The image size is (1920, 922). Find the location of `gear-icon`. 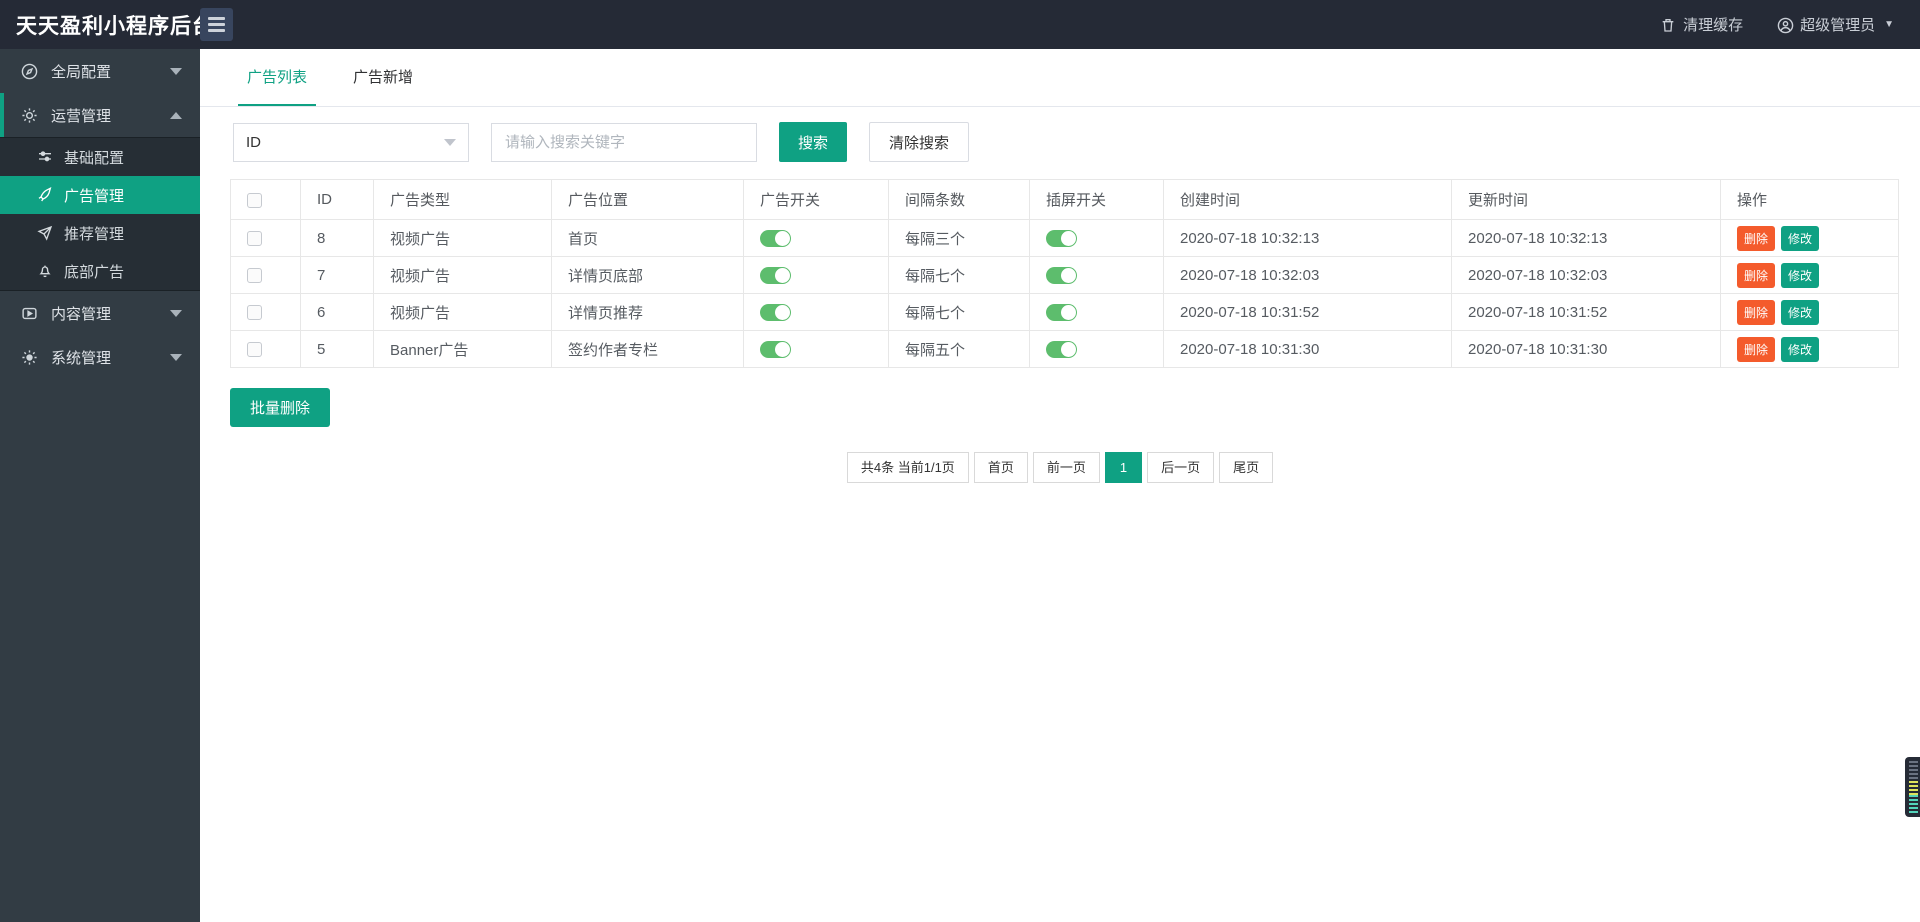

gear-icon is located at coordinates (29, 357).